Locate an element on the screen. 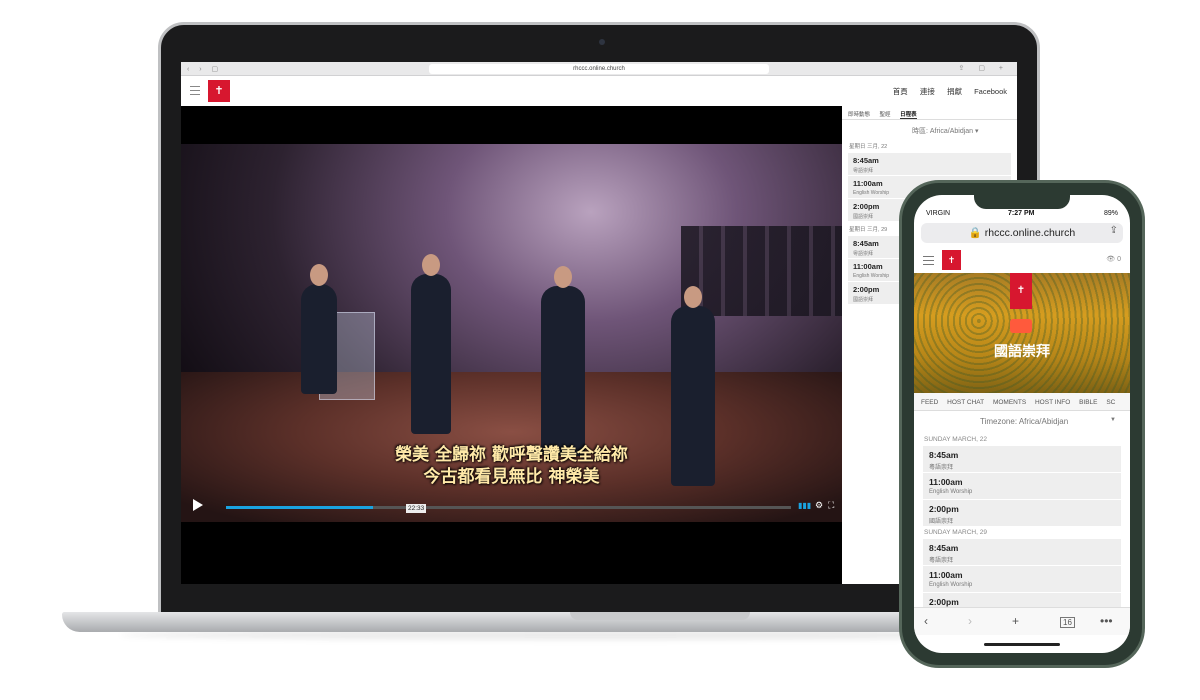  tab-bible: 聖經 is located at coordinates (885, 115).